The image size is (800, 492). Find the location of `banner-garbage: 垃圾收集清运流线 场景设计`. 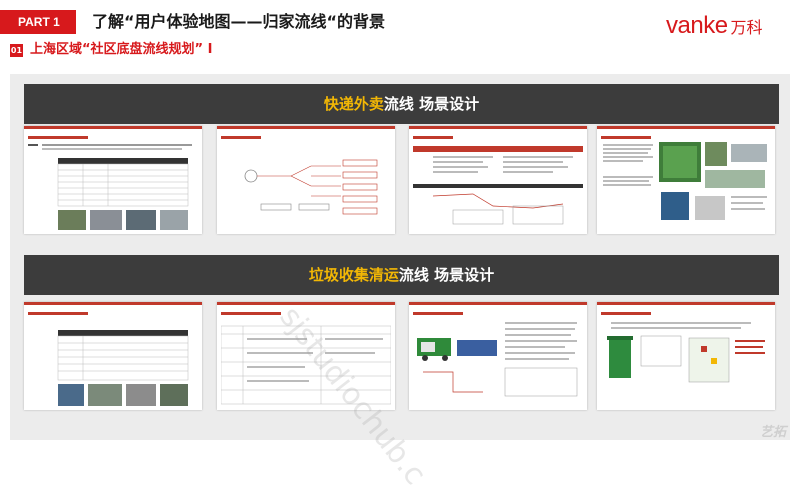

banner-garbage: 垃圾收集清运流线 场景设计 is located at coordinates (401, 275).